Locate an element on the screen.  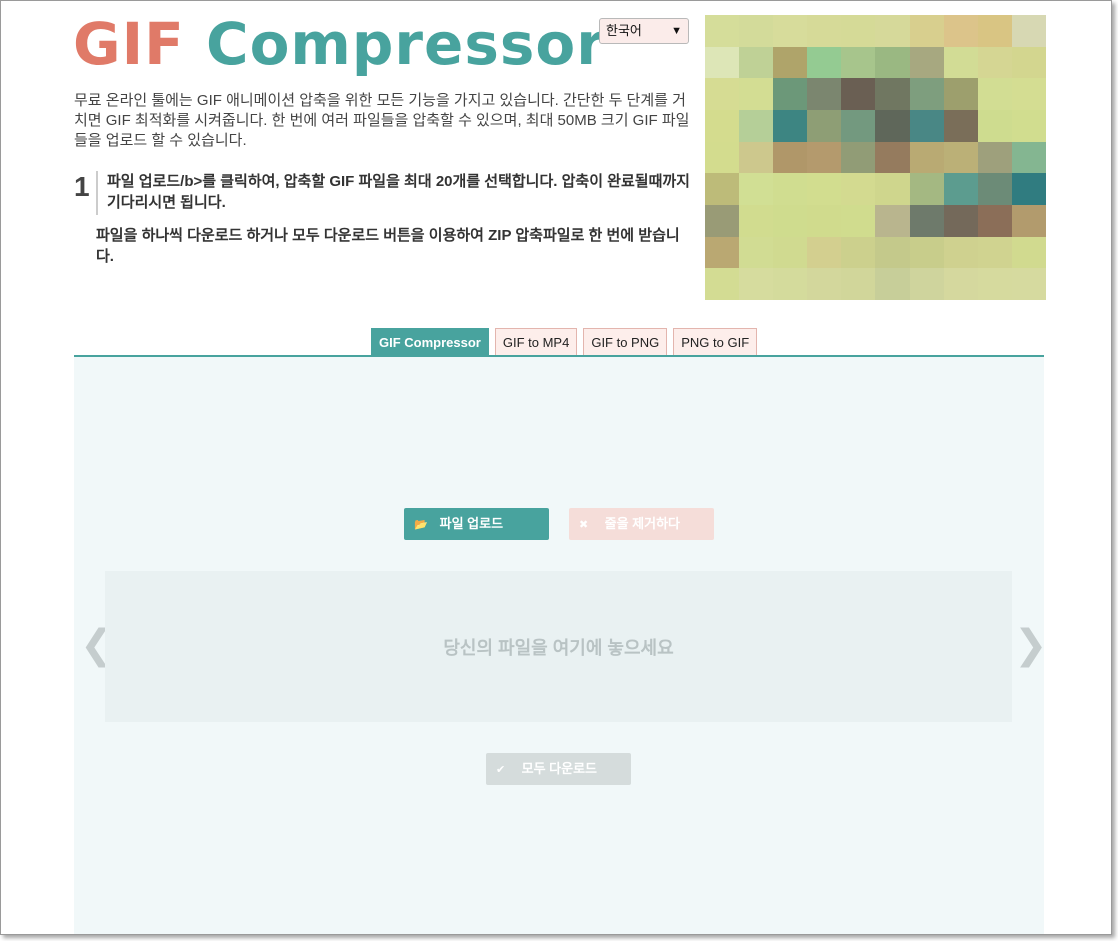
upload-button: 📂 파일 업로드 is located at coordinates (476, 524).